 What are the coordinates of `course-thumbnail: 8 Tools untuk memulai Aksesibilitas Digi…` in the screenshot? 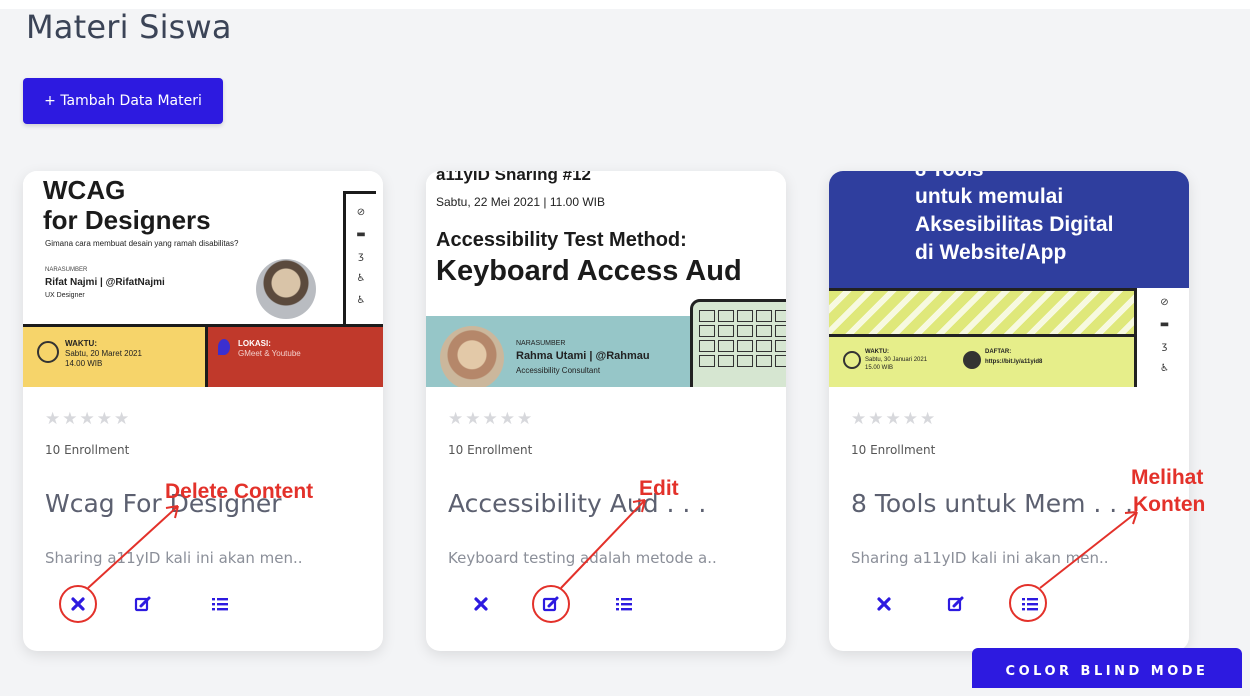 It's located at (1009, 279).